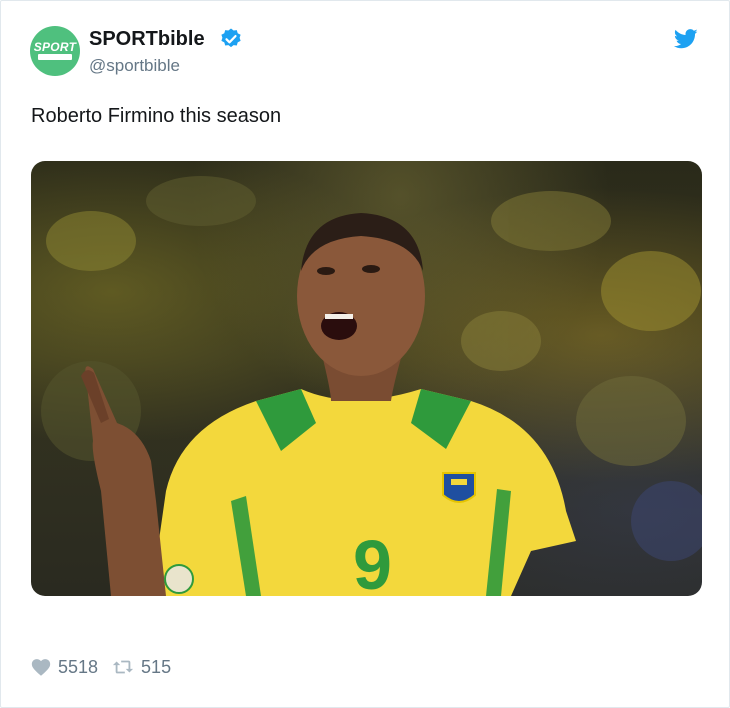 This screenshot has width=730, height=708. Describe the element at coordinates (147, 39) in the screenshot. I see `display-name: SPORTbible` at that location.